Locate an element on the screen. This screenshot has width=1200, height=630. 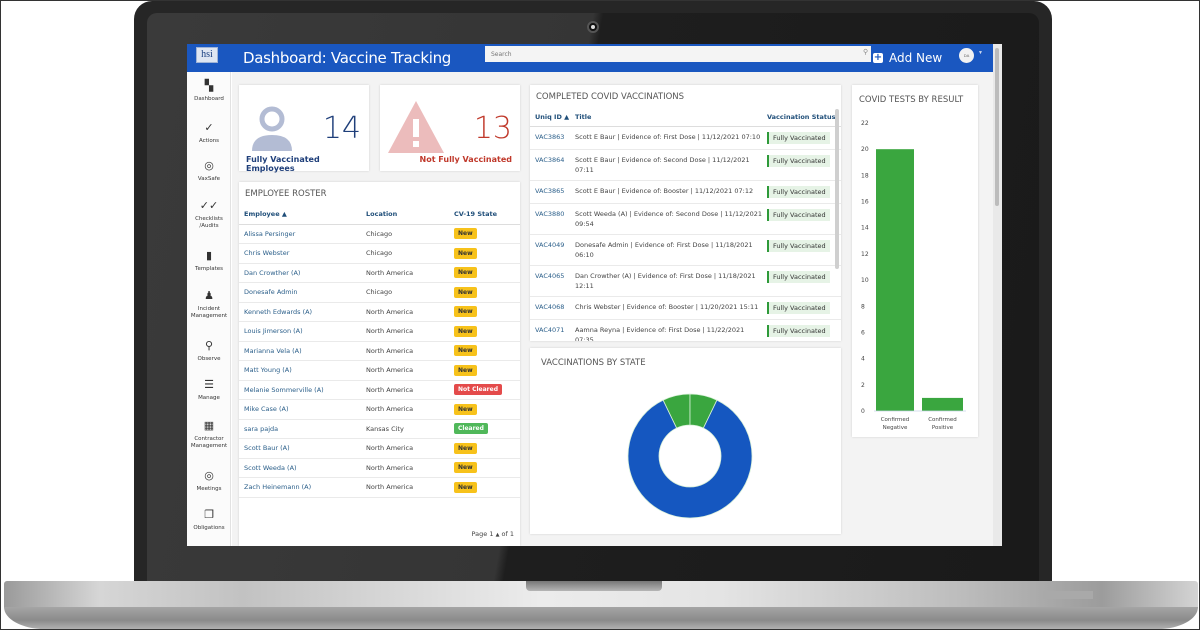
sidebar-item-observe: ⚲ Observe is located at coordinates (209, 351).